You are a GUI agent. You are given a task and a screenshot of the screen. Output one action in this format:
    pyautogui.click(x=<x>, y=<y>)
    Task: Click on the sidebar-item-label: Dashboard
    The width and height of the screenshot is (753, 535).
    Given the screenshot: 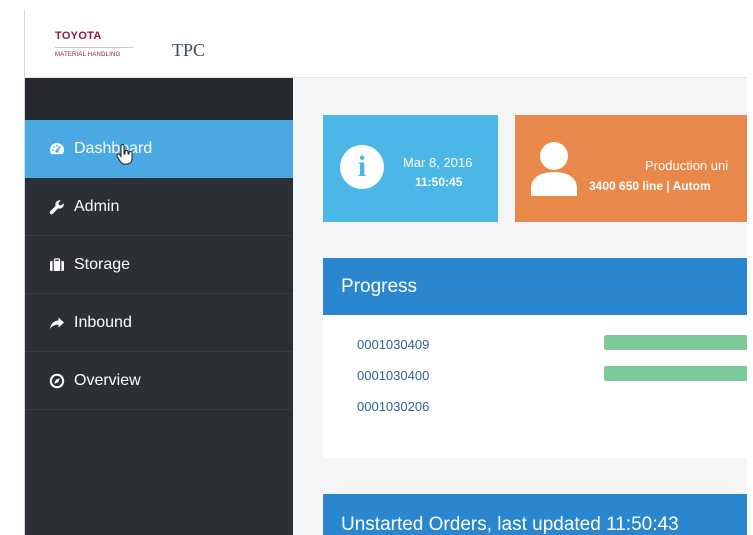 What is the action you would take?
    pyautogui.click(x=113, y=148)
    